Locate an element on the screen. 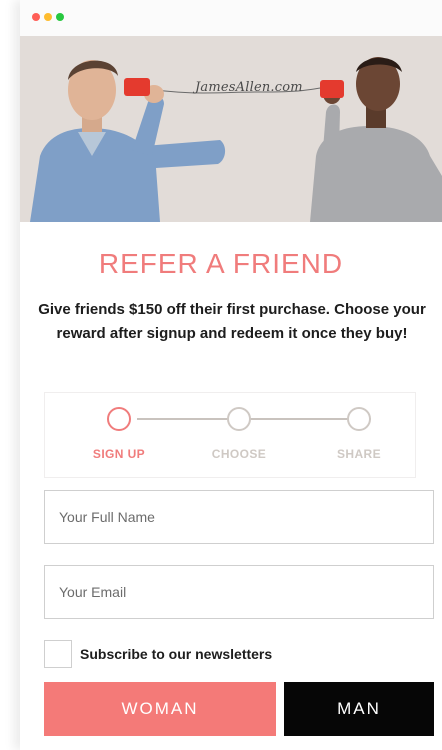 The width and height of the screenshot is (442, 750). newsletter-checkbox is located at coordinates (58, 654).